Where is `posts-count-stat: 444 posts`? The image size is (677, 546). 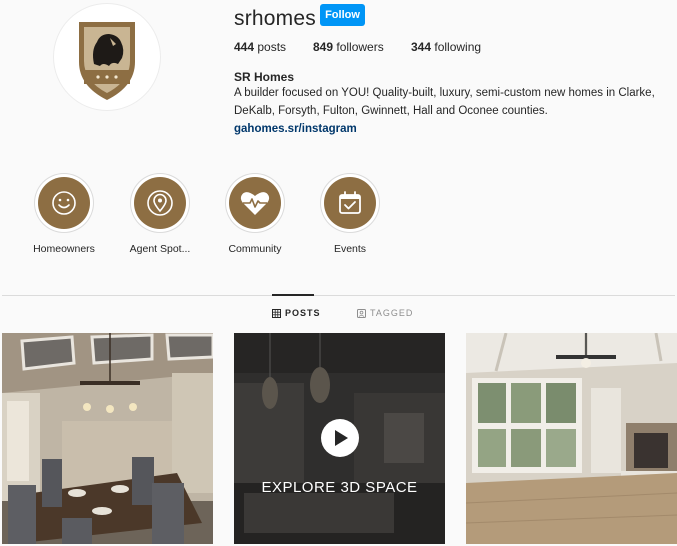 posts-count-stat: 444 posts is located at coordinates (260, 47).